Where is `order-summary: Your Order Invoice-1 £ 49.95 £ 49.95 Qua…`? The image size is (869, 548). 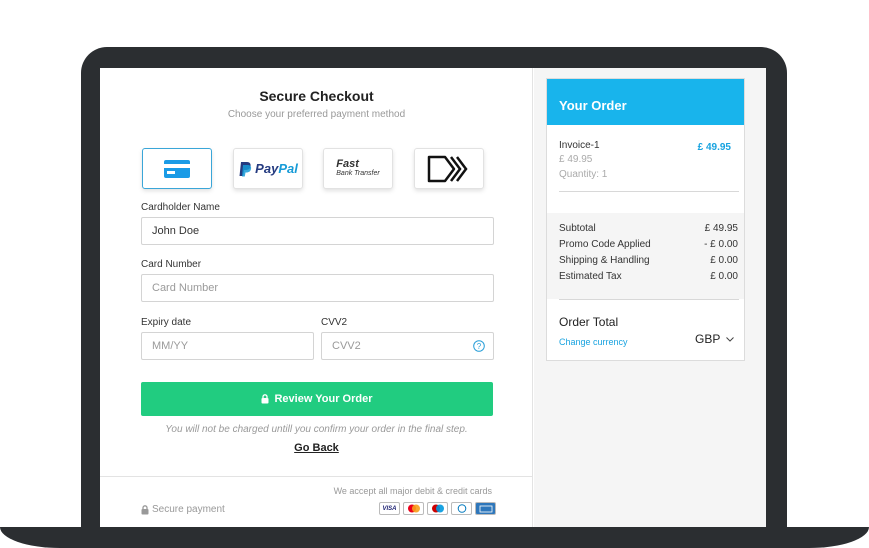
order-summary: Your Order Invoice-1 £ 49.95 £ 49.95 Qua… is located at coordinates (645, 219).